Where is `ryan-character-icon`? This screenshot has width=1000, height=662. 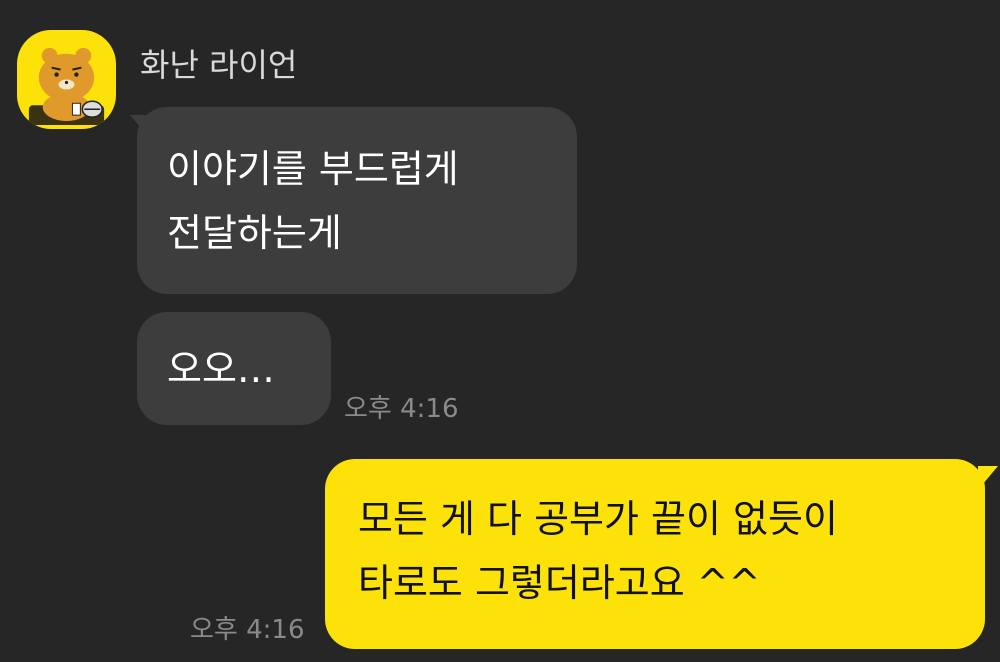
ryan-character-icon is located at coordinates (66, 86).